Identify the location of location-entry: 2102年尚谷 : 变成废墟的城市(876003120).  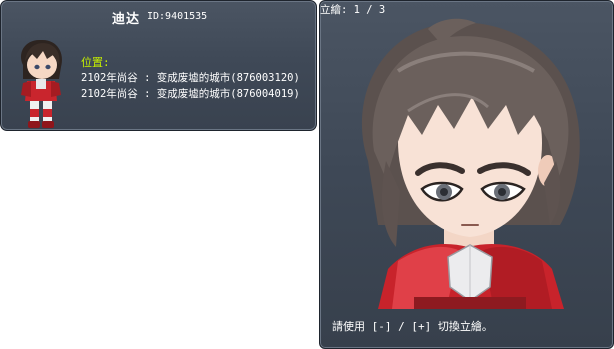
(190, 78).